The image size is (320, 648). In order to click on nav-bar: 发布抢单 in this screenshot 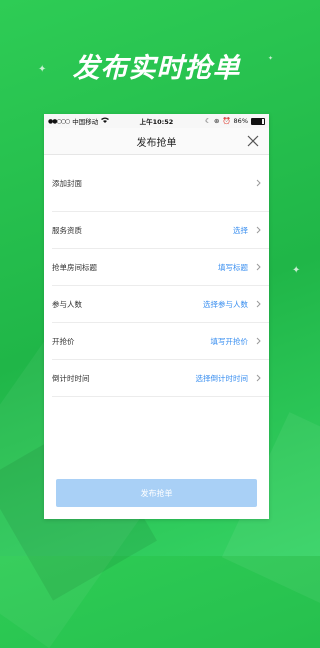, I will do `click(156, 141)`.